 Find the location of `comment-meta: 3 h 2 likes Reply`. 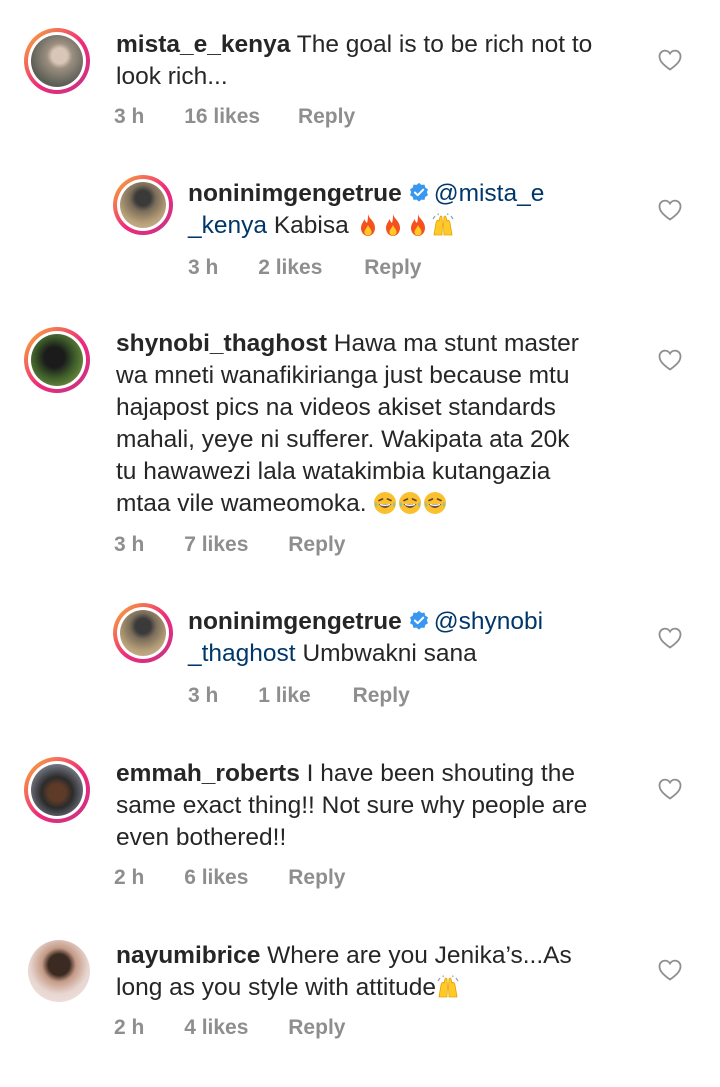

comment-meta: 3 h 2 likes Reply is located at coordinates (304, 268).